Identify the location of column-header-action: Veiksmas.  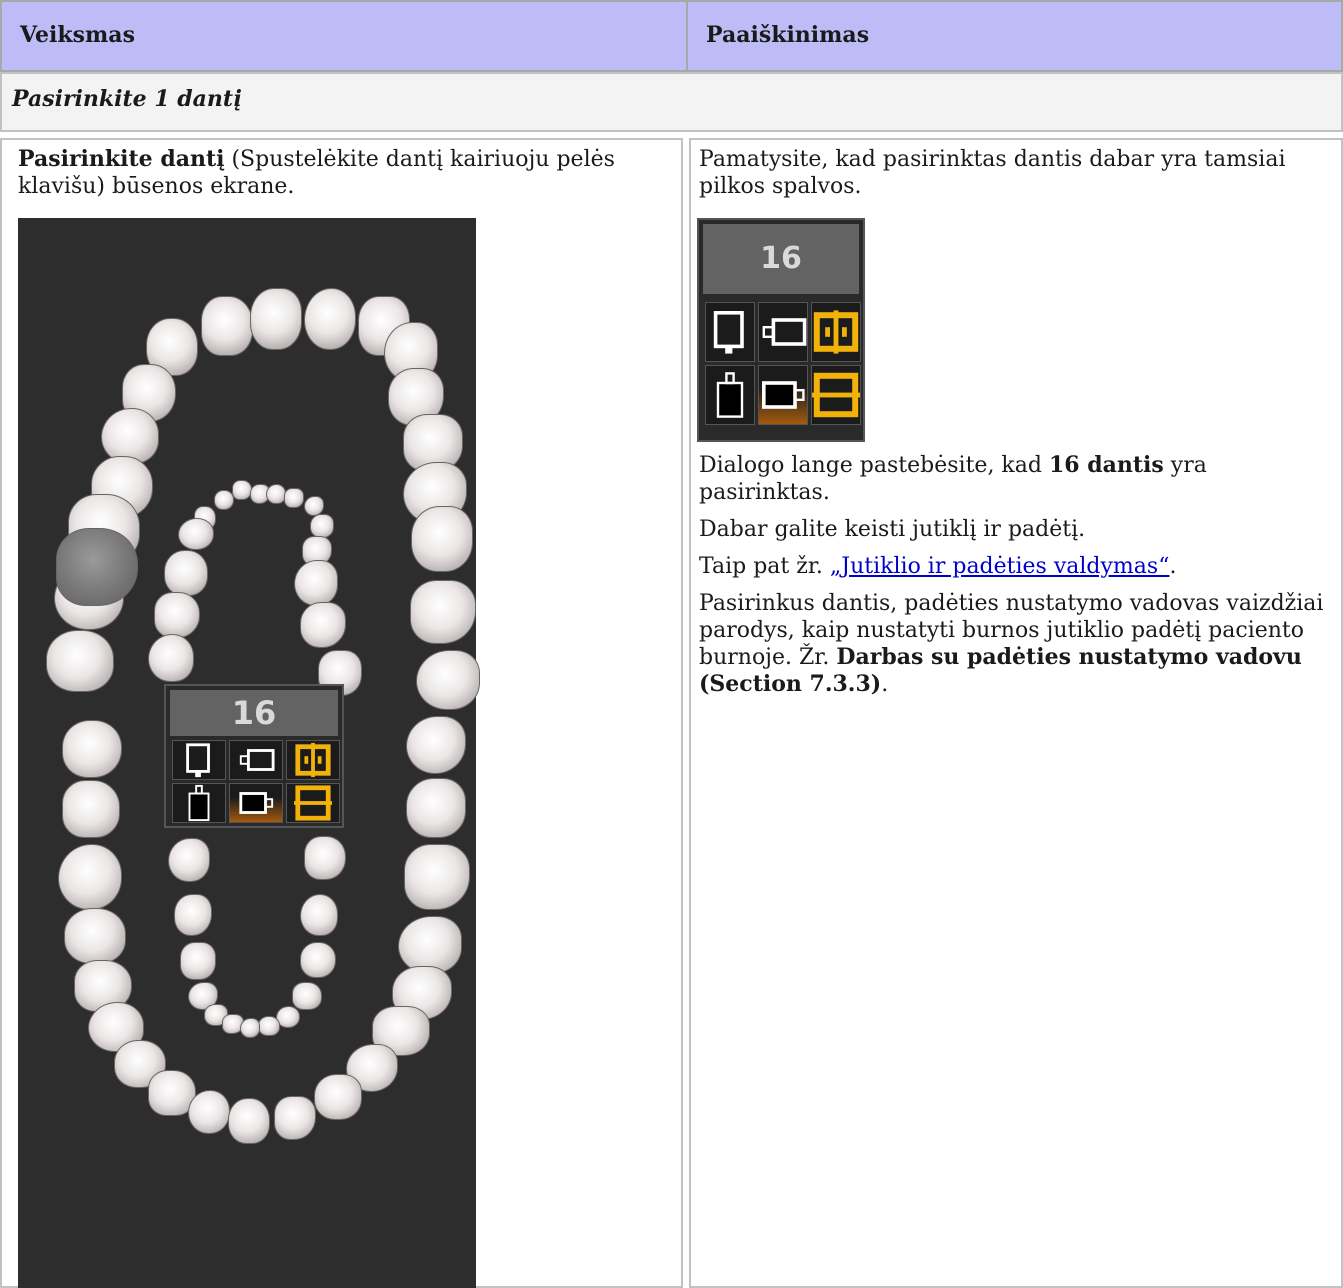
(356, 36).